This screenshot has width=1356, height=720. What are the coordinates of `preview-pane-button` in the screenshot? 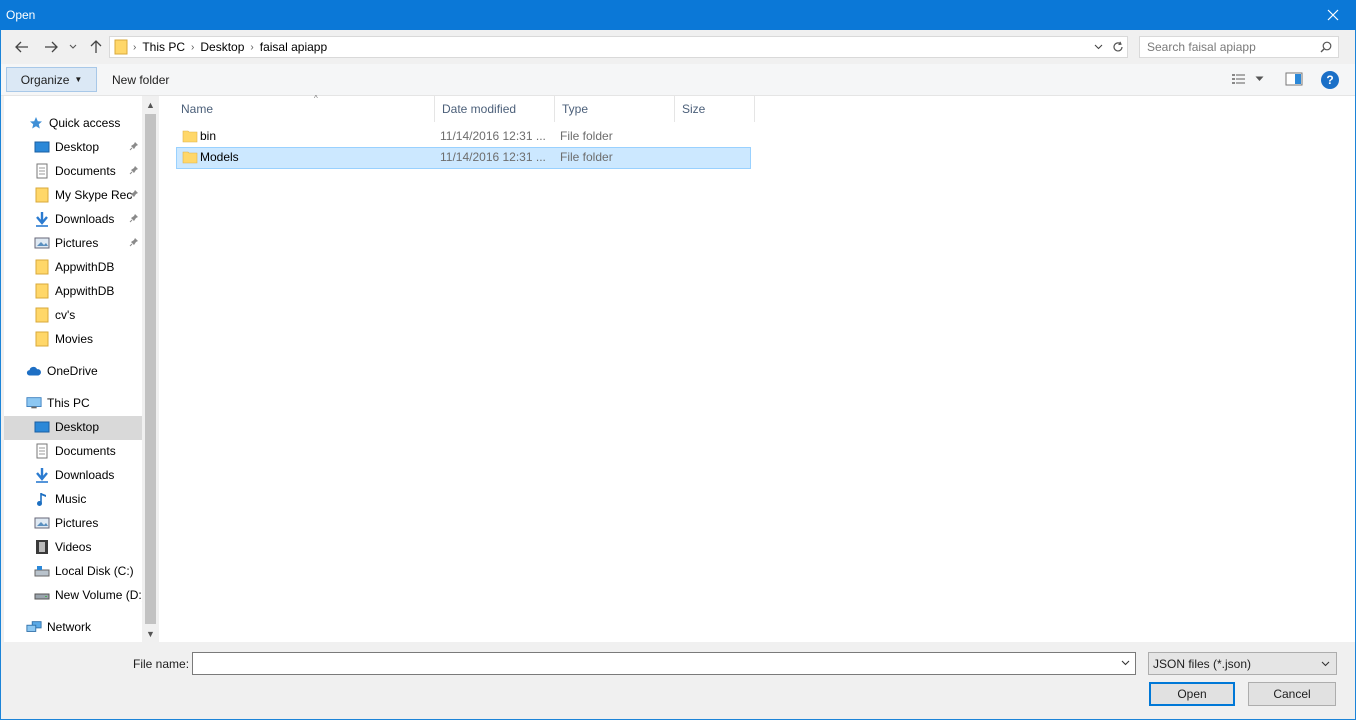 It's located at (1294, 79).